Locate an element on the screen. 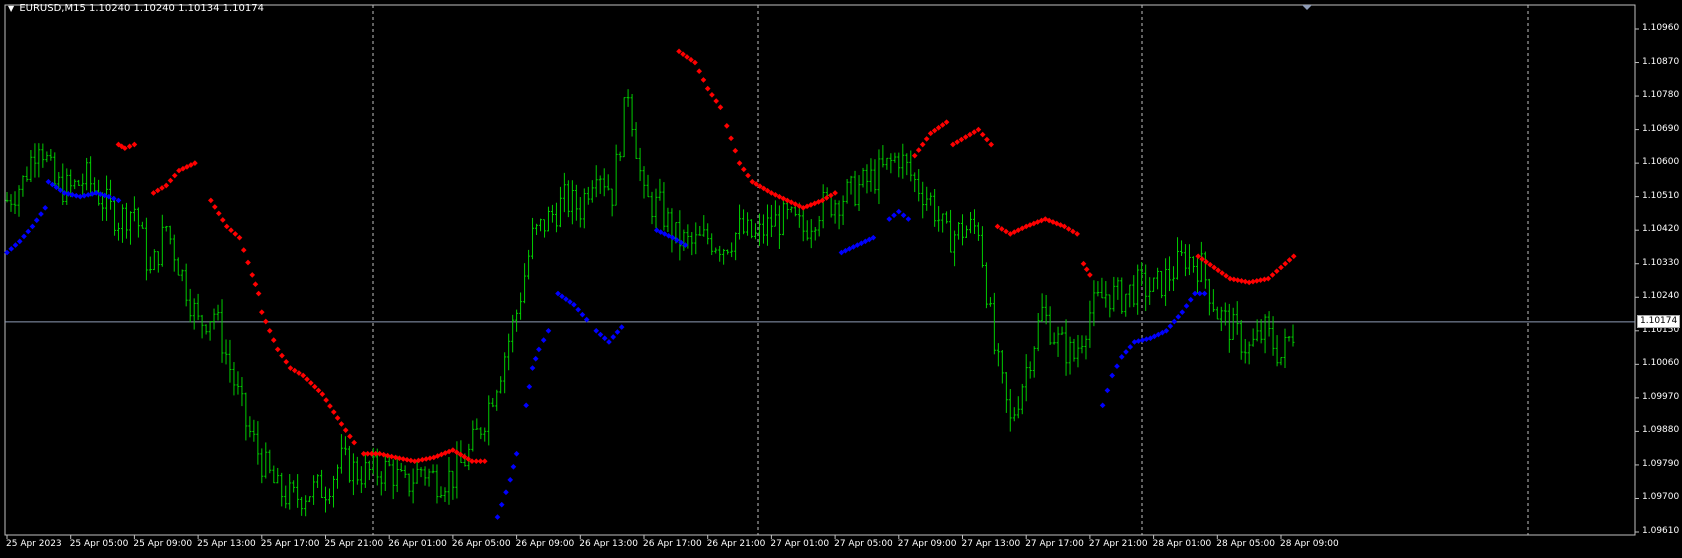 The image size is (1682, 558). time-axis-label: 28 Apr 09:00 is located at coordinates (1309, 544).